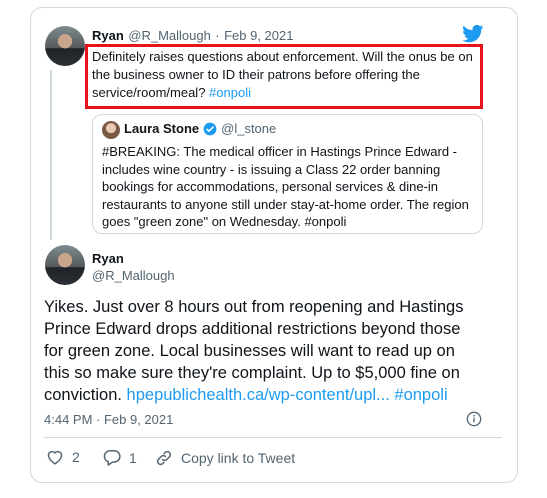 This screenshot has height=498, width=547. I want to click on author-name: Laura Stone, so click(161, 128).